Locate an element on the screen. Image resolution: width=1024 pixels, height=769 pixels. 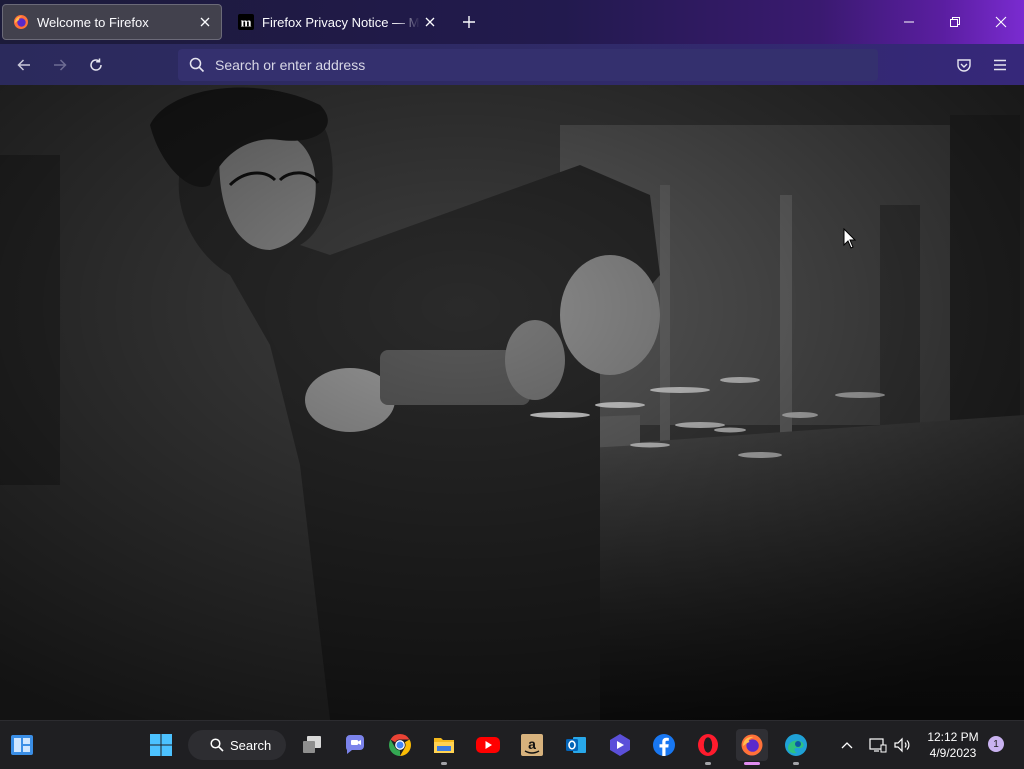
address-bar is located at coordinates (528, 65).